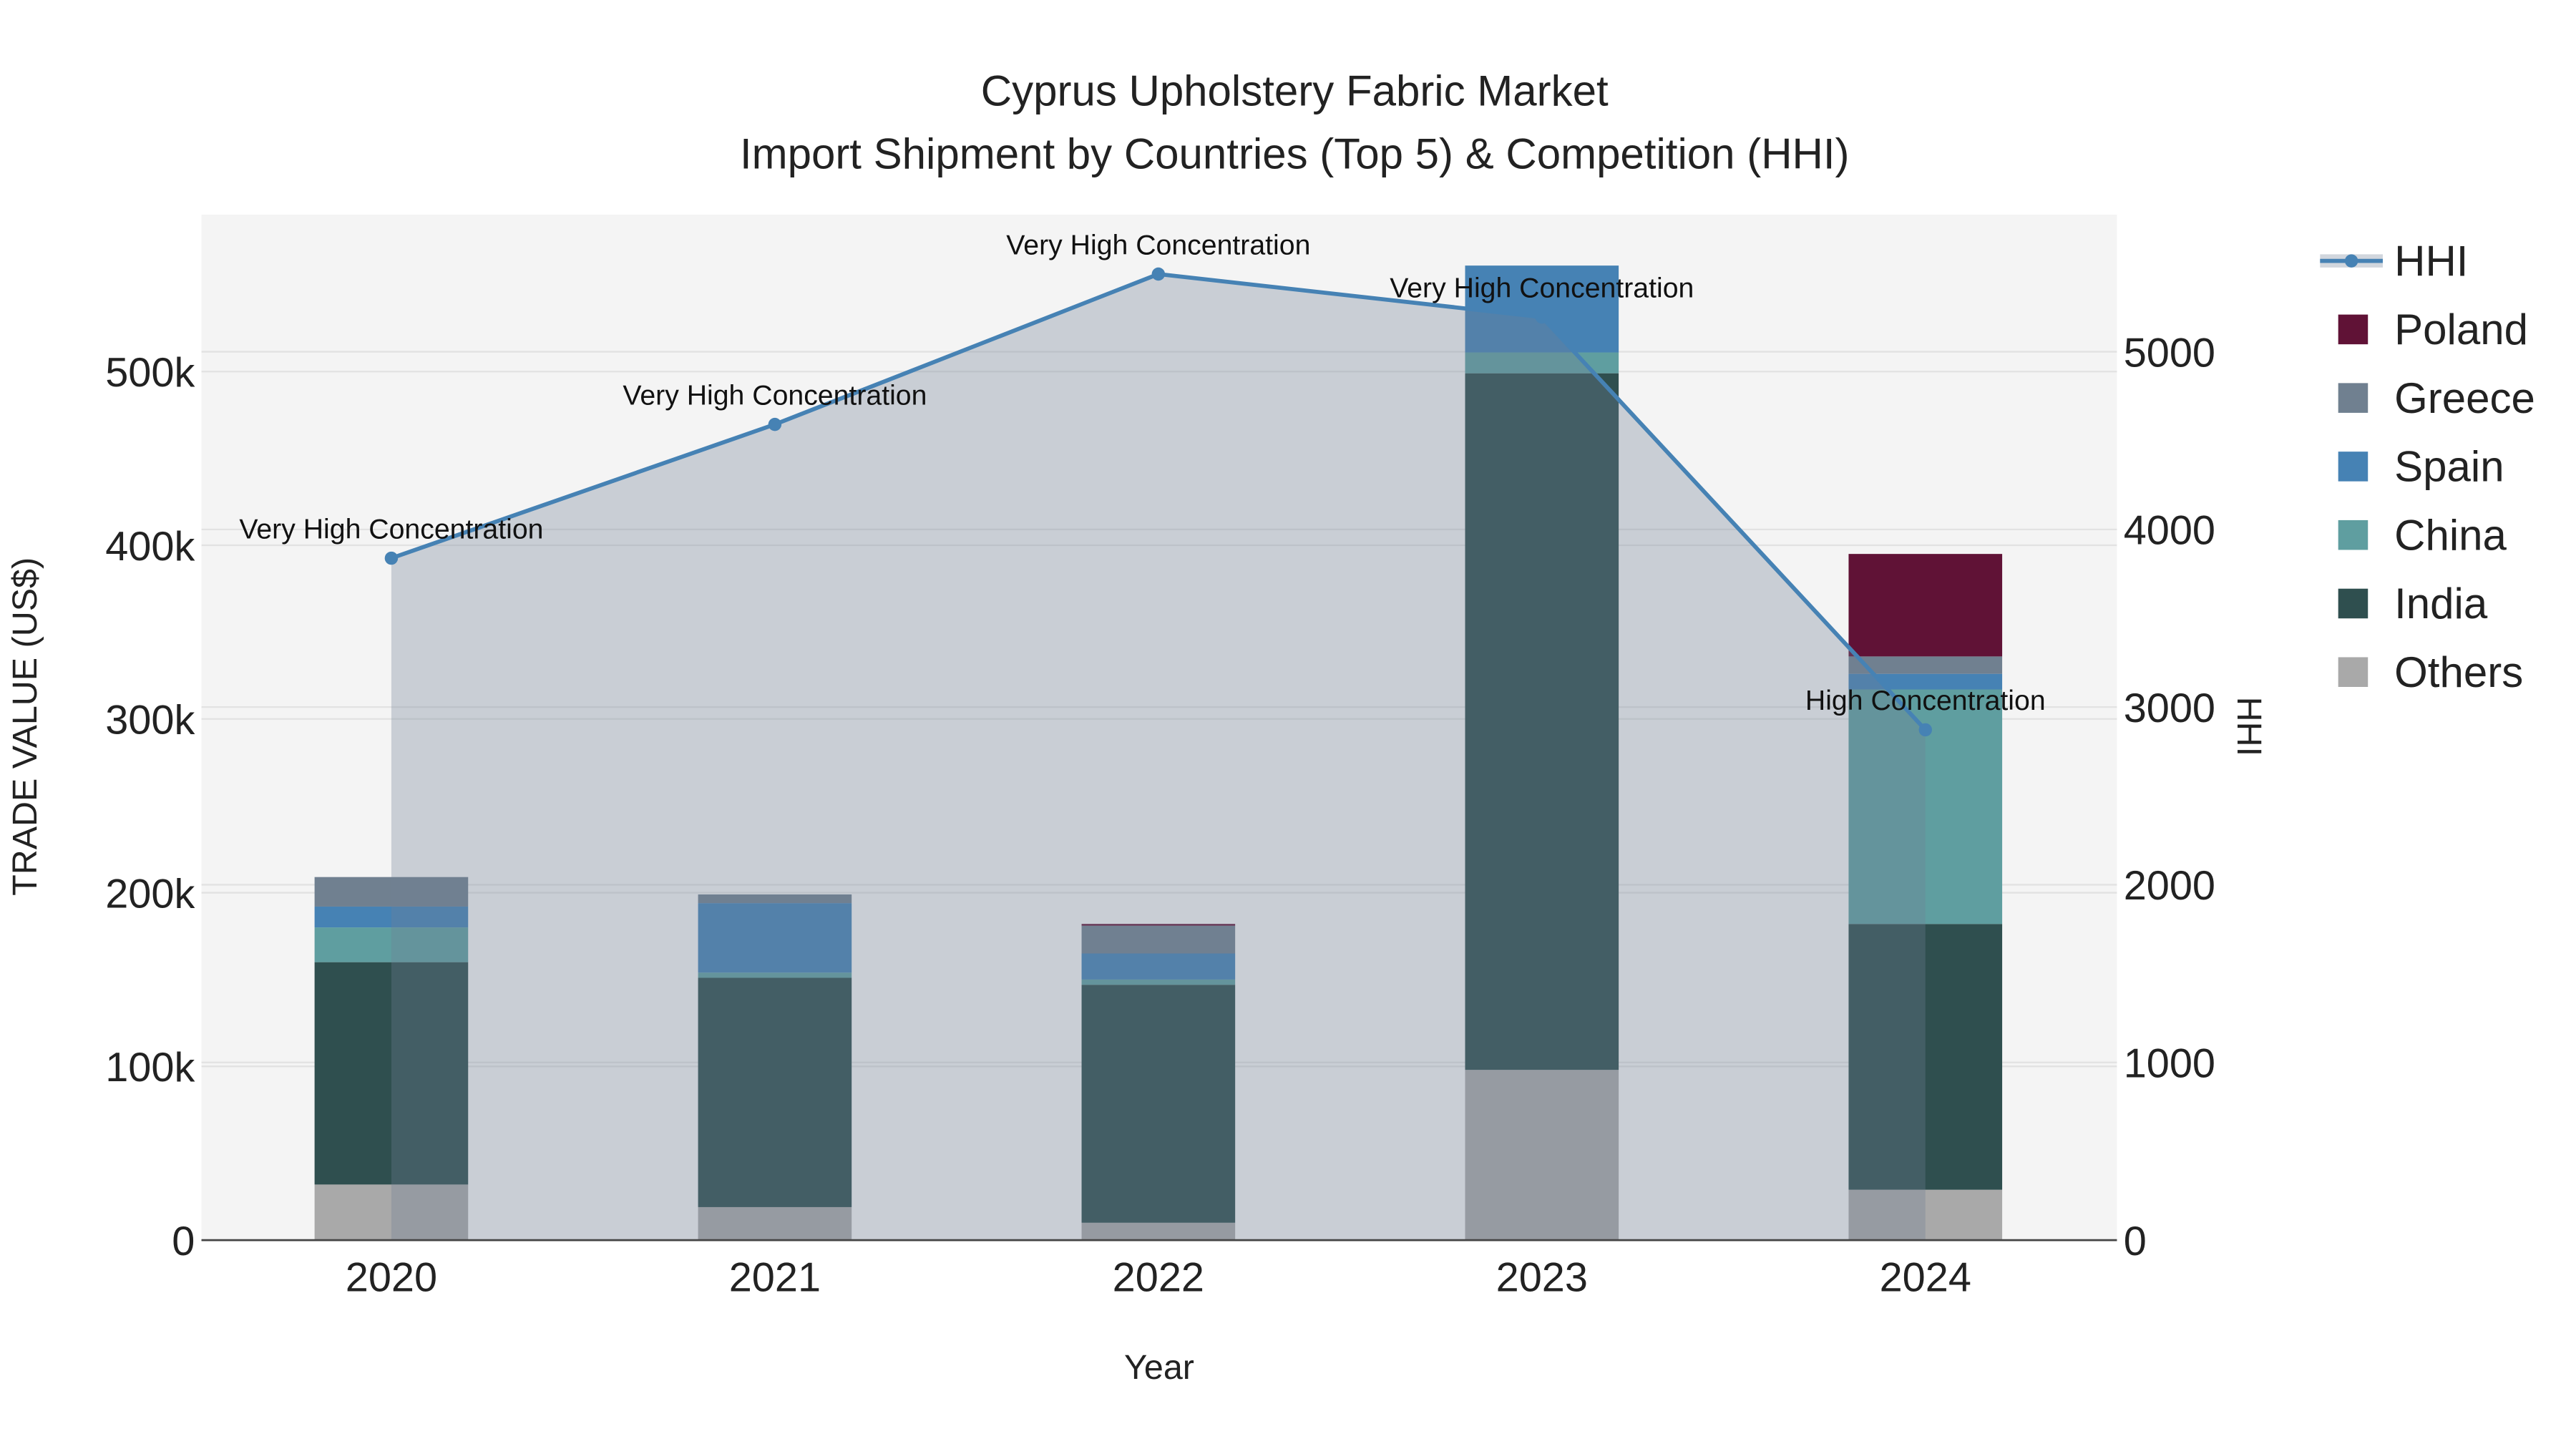 The image size is (2576, 1449). What do you see at coordinates (1295, 91) in the screenshot?
I see `chart-title: Cyprus Upholstery Fabric Market` at bounding box center [1295, 91].